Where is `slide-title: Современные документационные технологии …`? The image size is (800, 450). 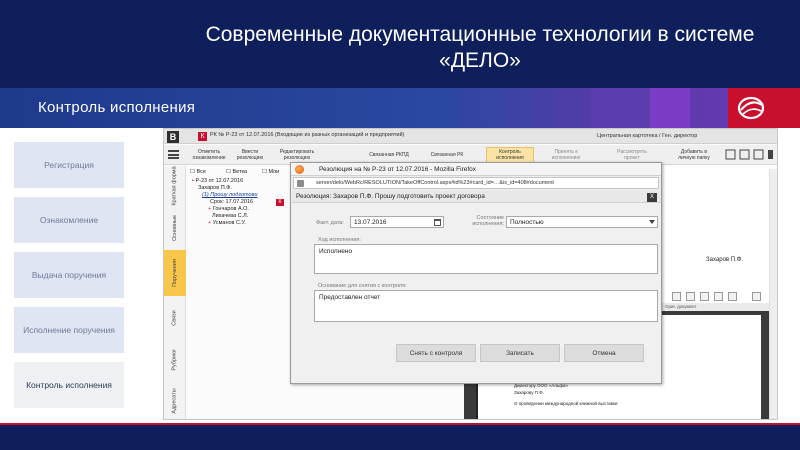
slide-title: Современные документационные технологии … is located at coordinates (480, 47).